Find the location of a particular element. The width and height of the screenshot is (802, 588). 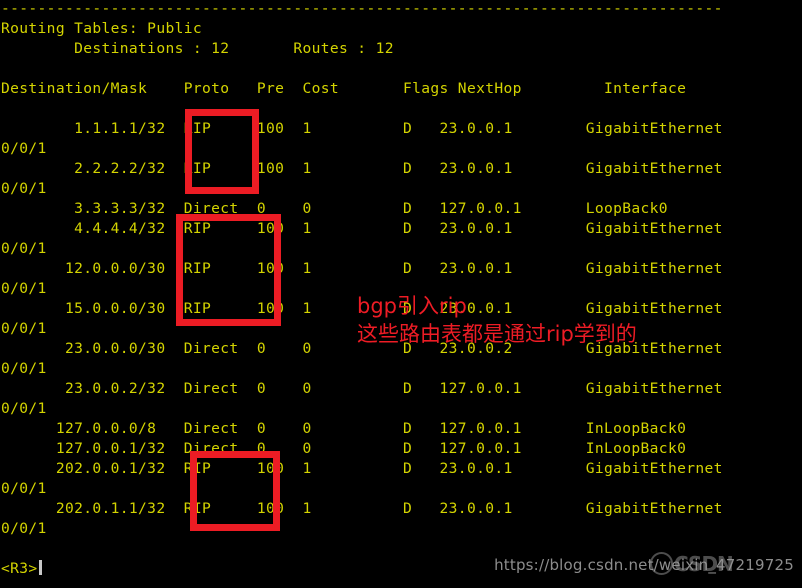

prompt-text: <R3> is located at coordinates (19, 568).